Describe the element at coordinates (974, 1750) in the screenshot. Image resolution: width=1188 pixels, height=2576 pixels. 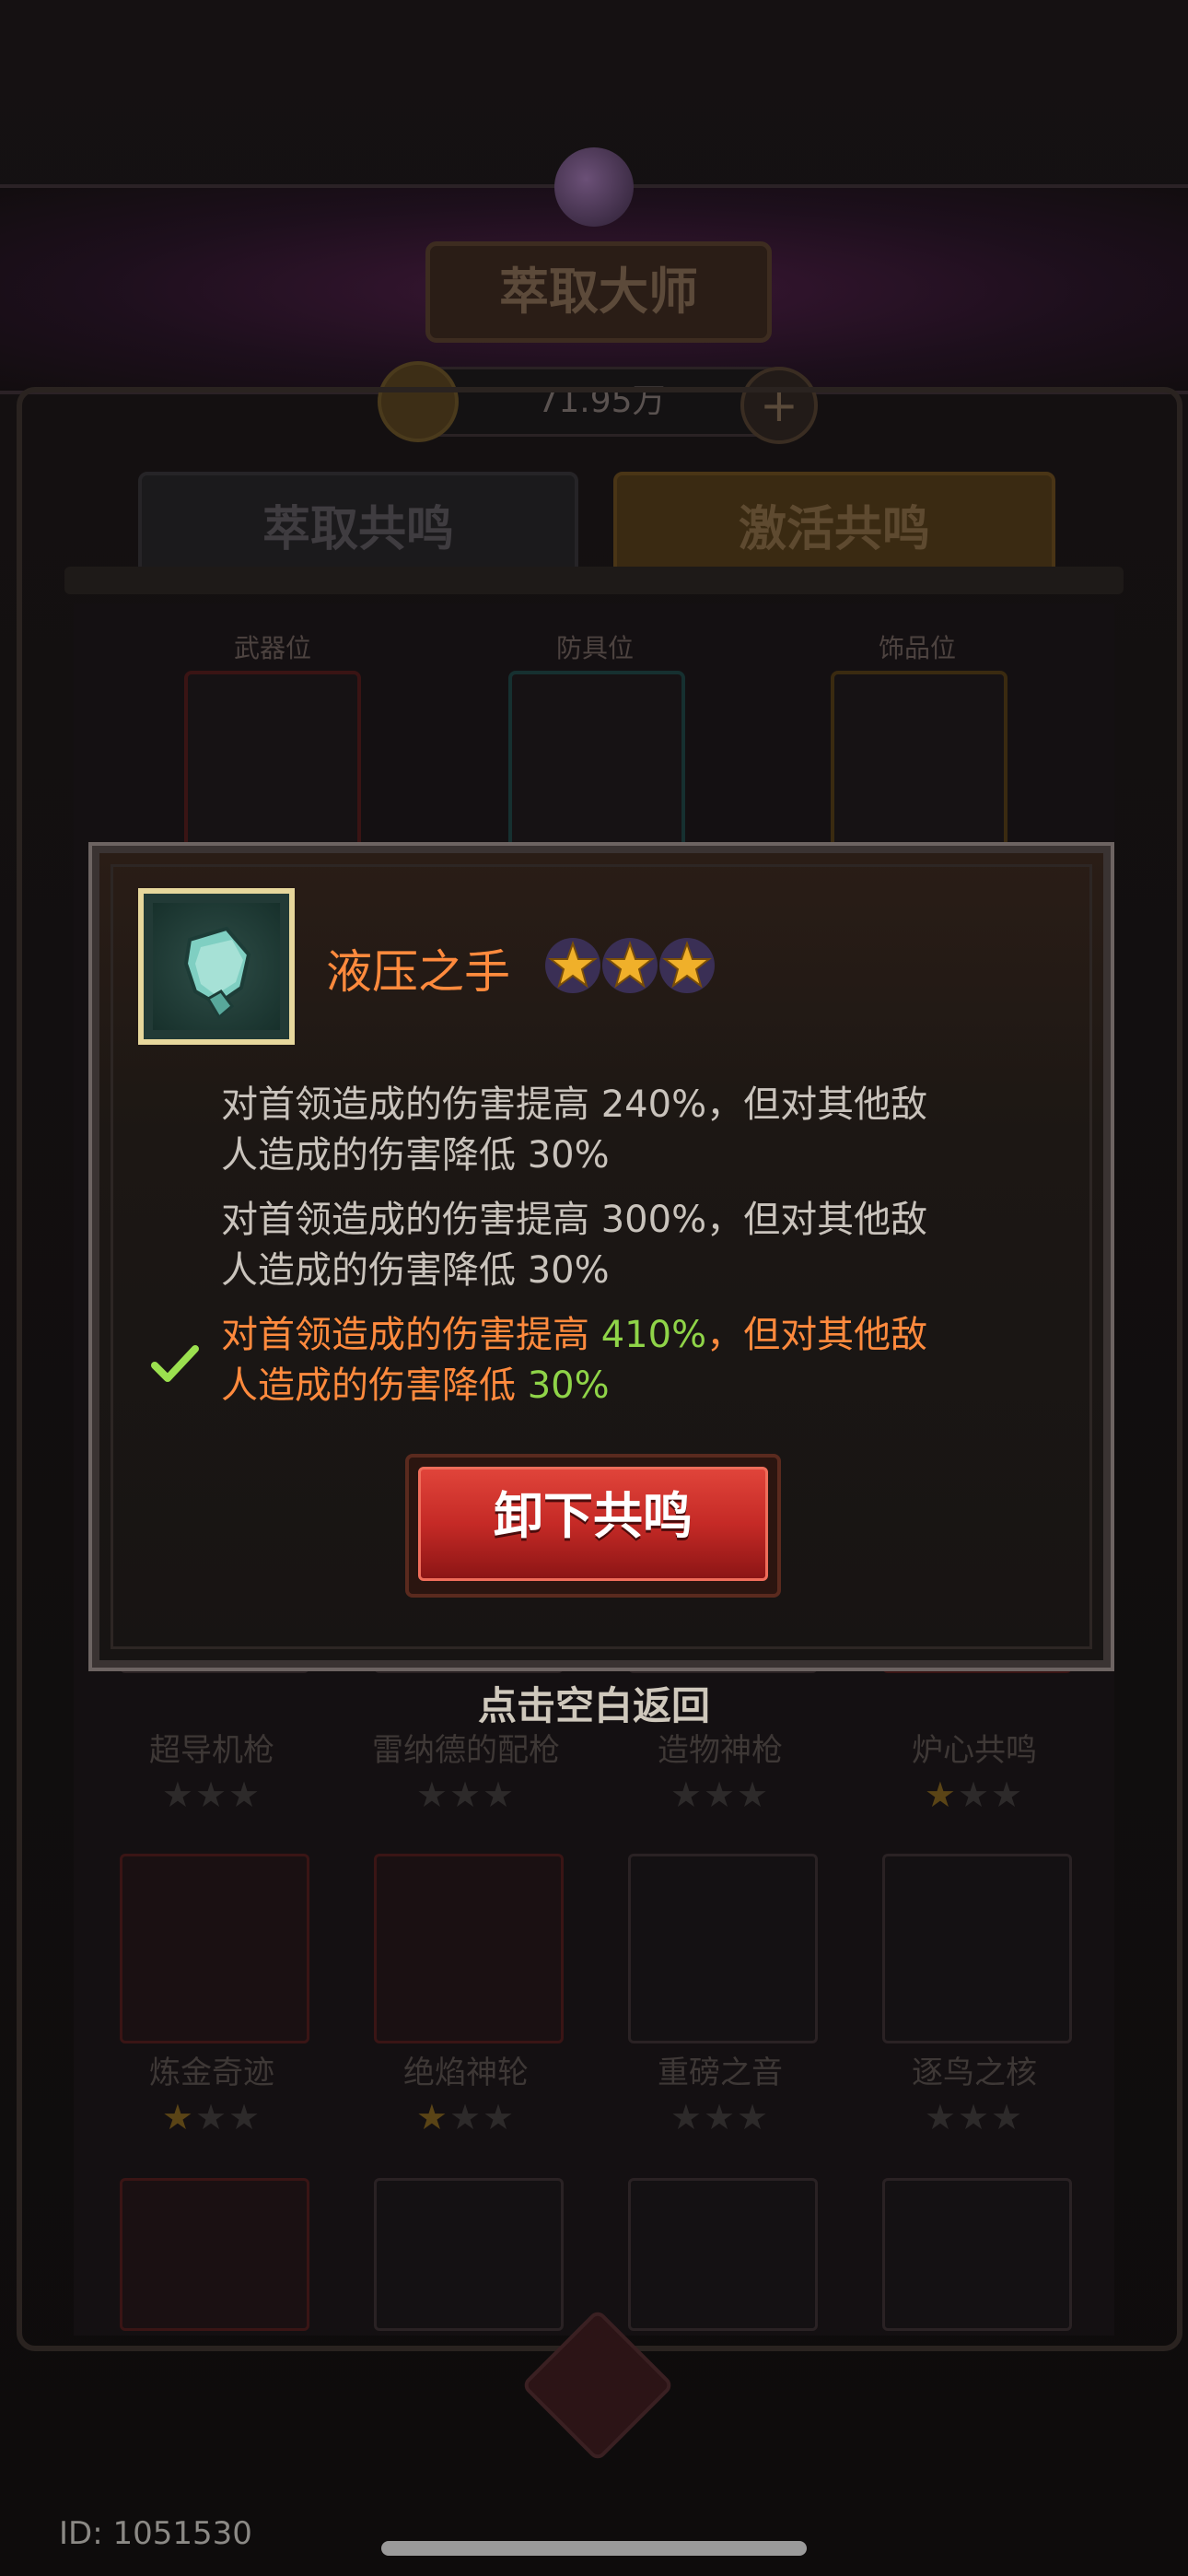
I see `item-name: 炉心共鸣` at that location.